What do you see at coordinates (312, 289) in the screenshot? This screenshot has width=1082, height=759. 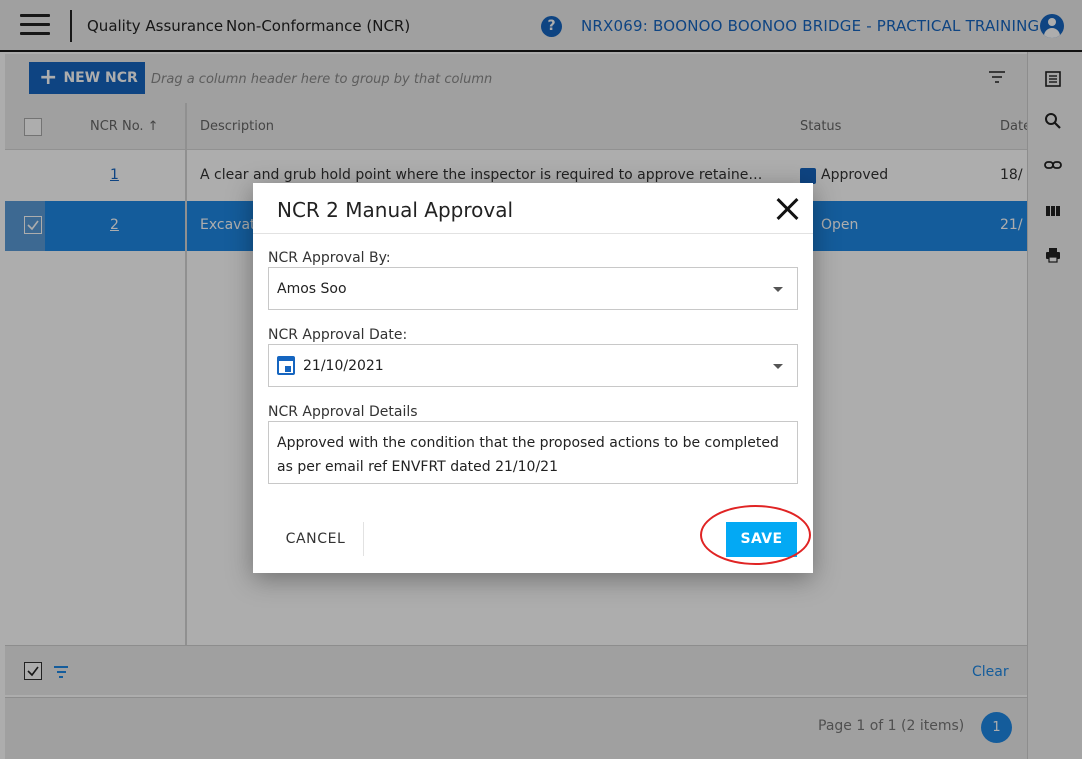 I see `approval-by-value: Amos Soo` at bounding box center [312, 289].